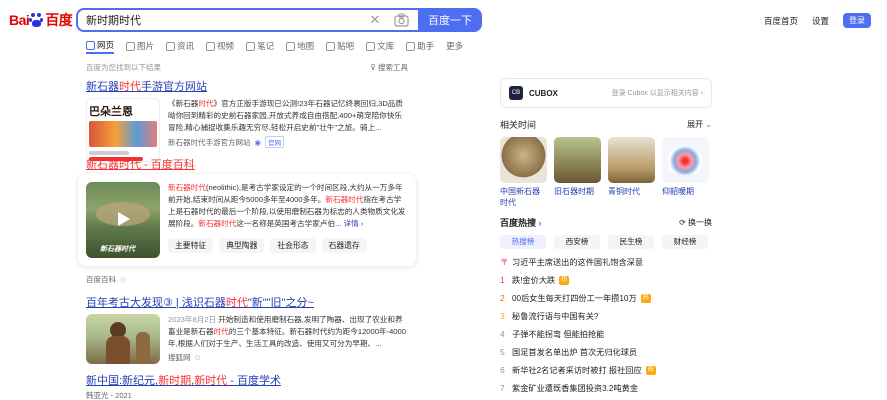  Describe the element at coordinates (657, 93) in the screenshot. I see `cubox-login-link: 登录 Cubox 以显示相关内容 ›` at that location.